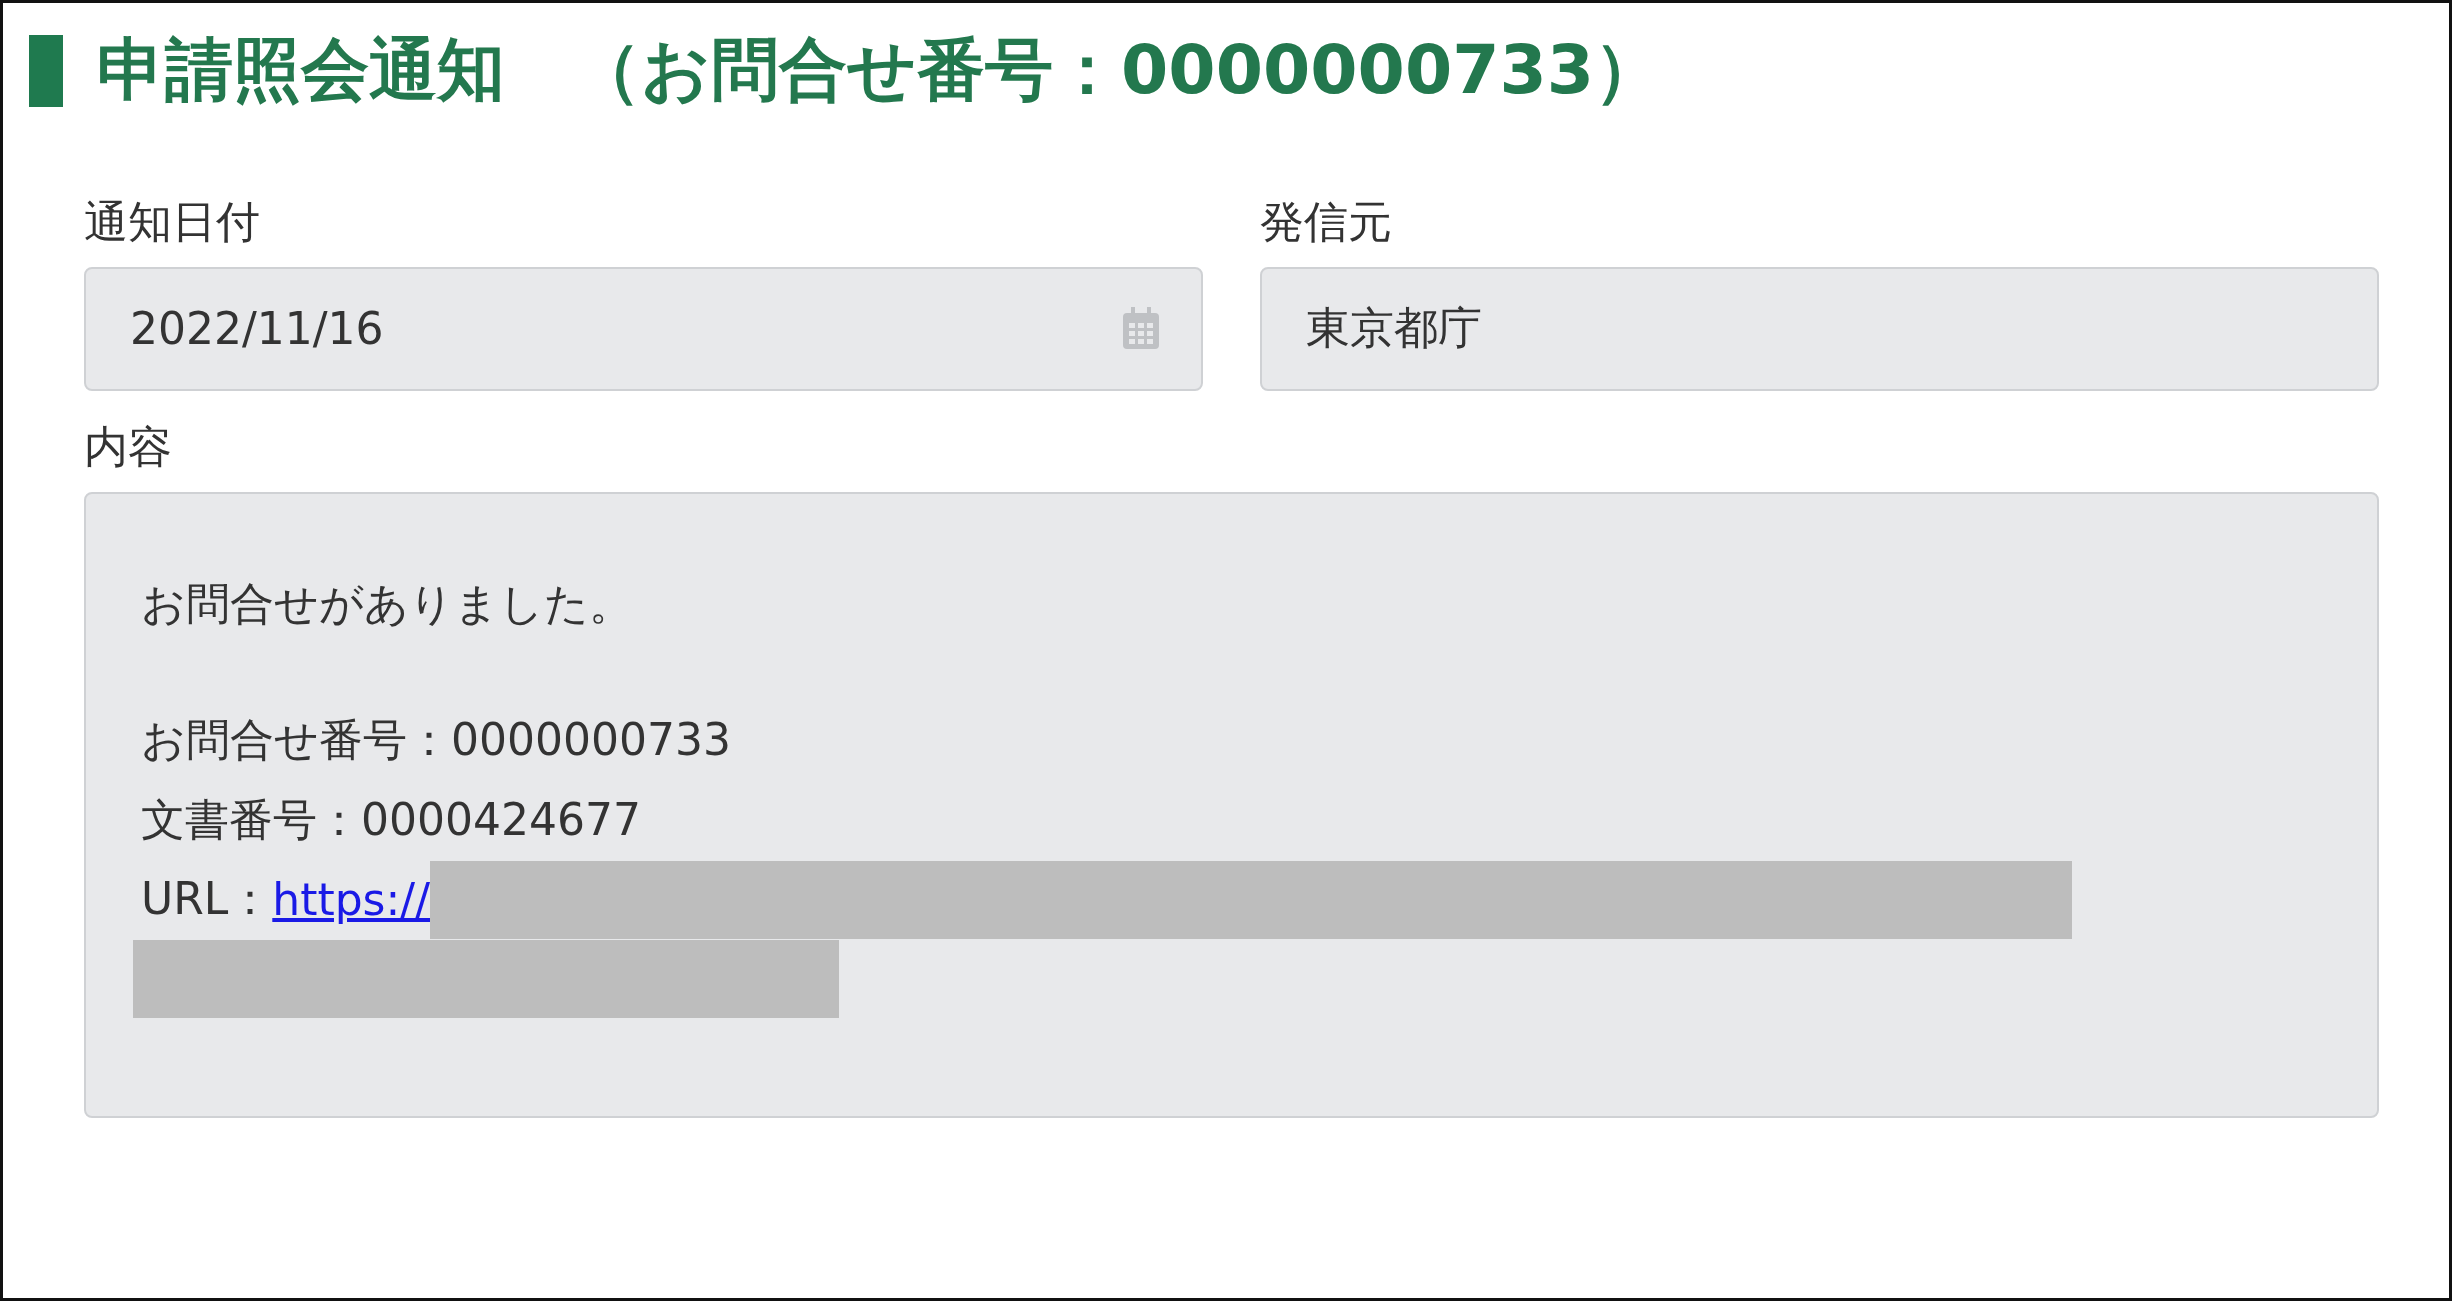 This screenshot has height=1301, width=2452. What do you see at coordinates (1141, 328) in the screenshot?
I see `calendar-icon` at bounding box center [1141, 328].